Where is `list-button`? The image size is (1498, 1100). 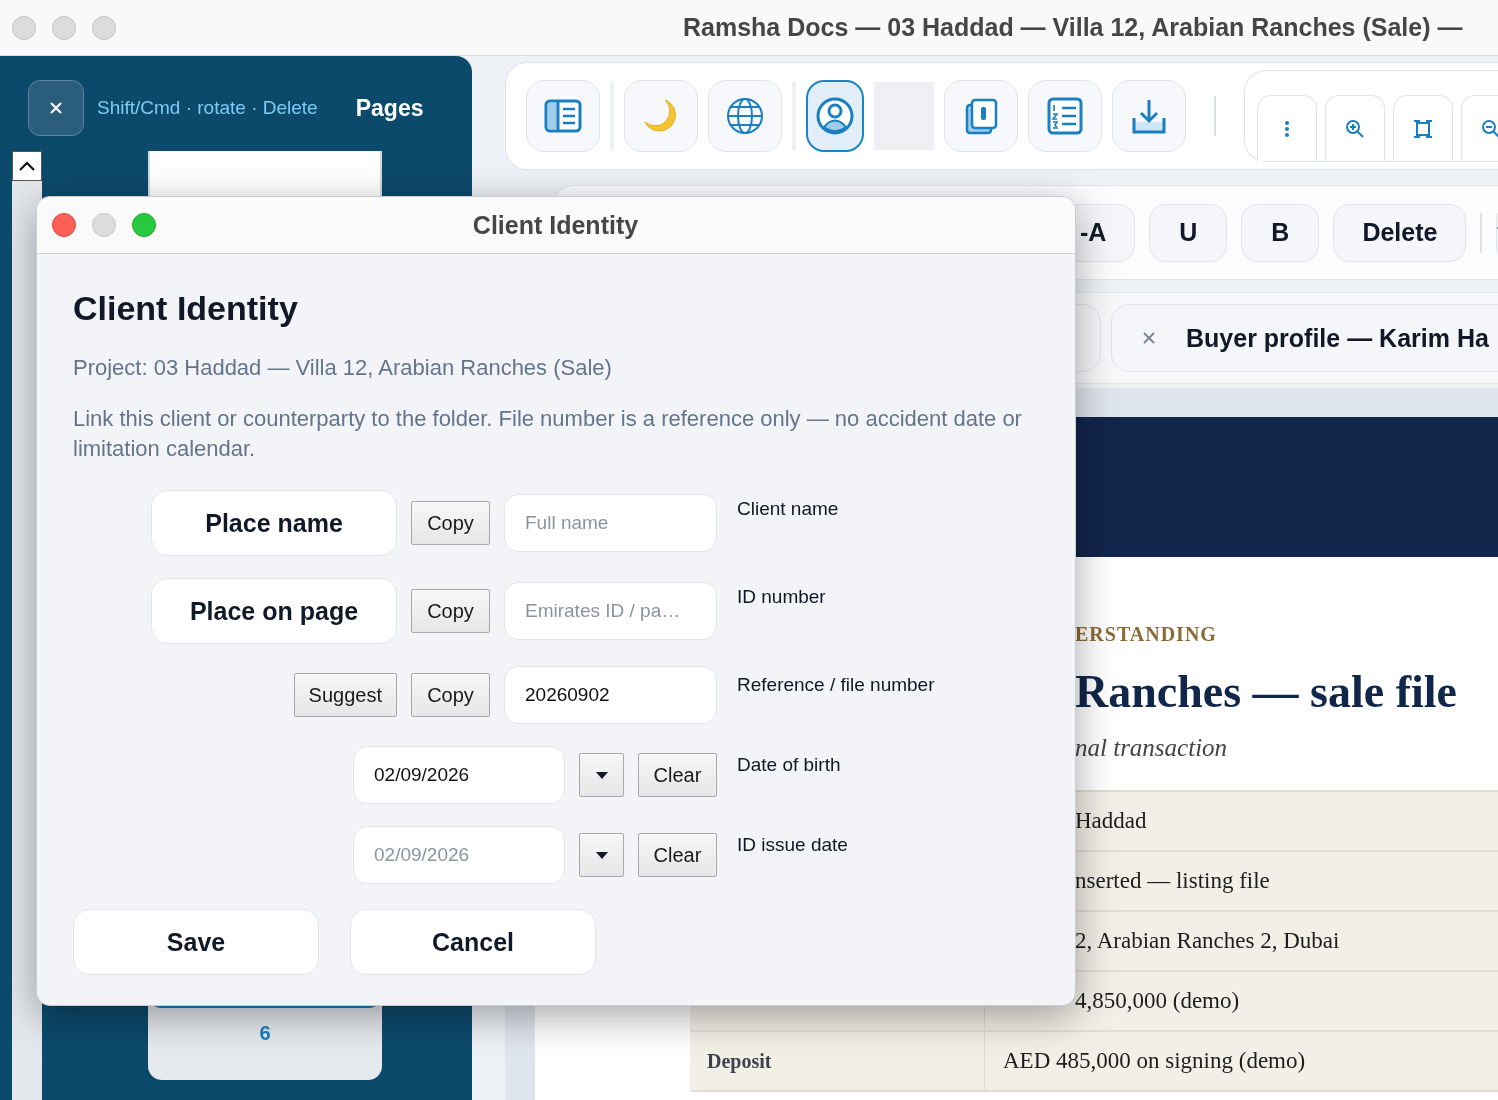 list-button is located at coordinates (1065, 116).